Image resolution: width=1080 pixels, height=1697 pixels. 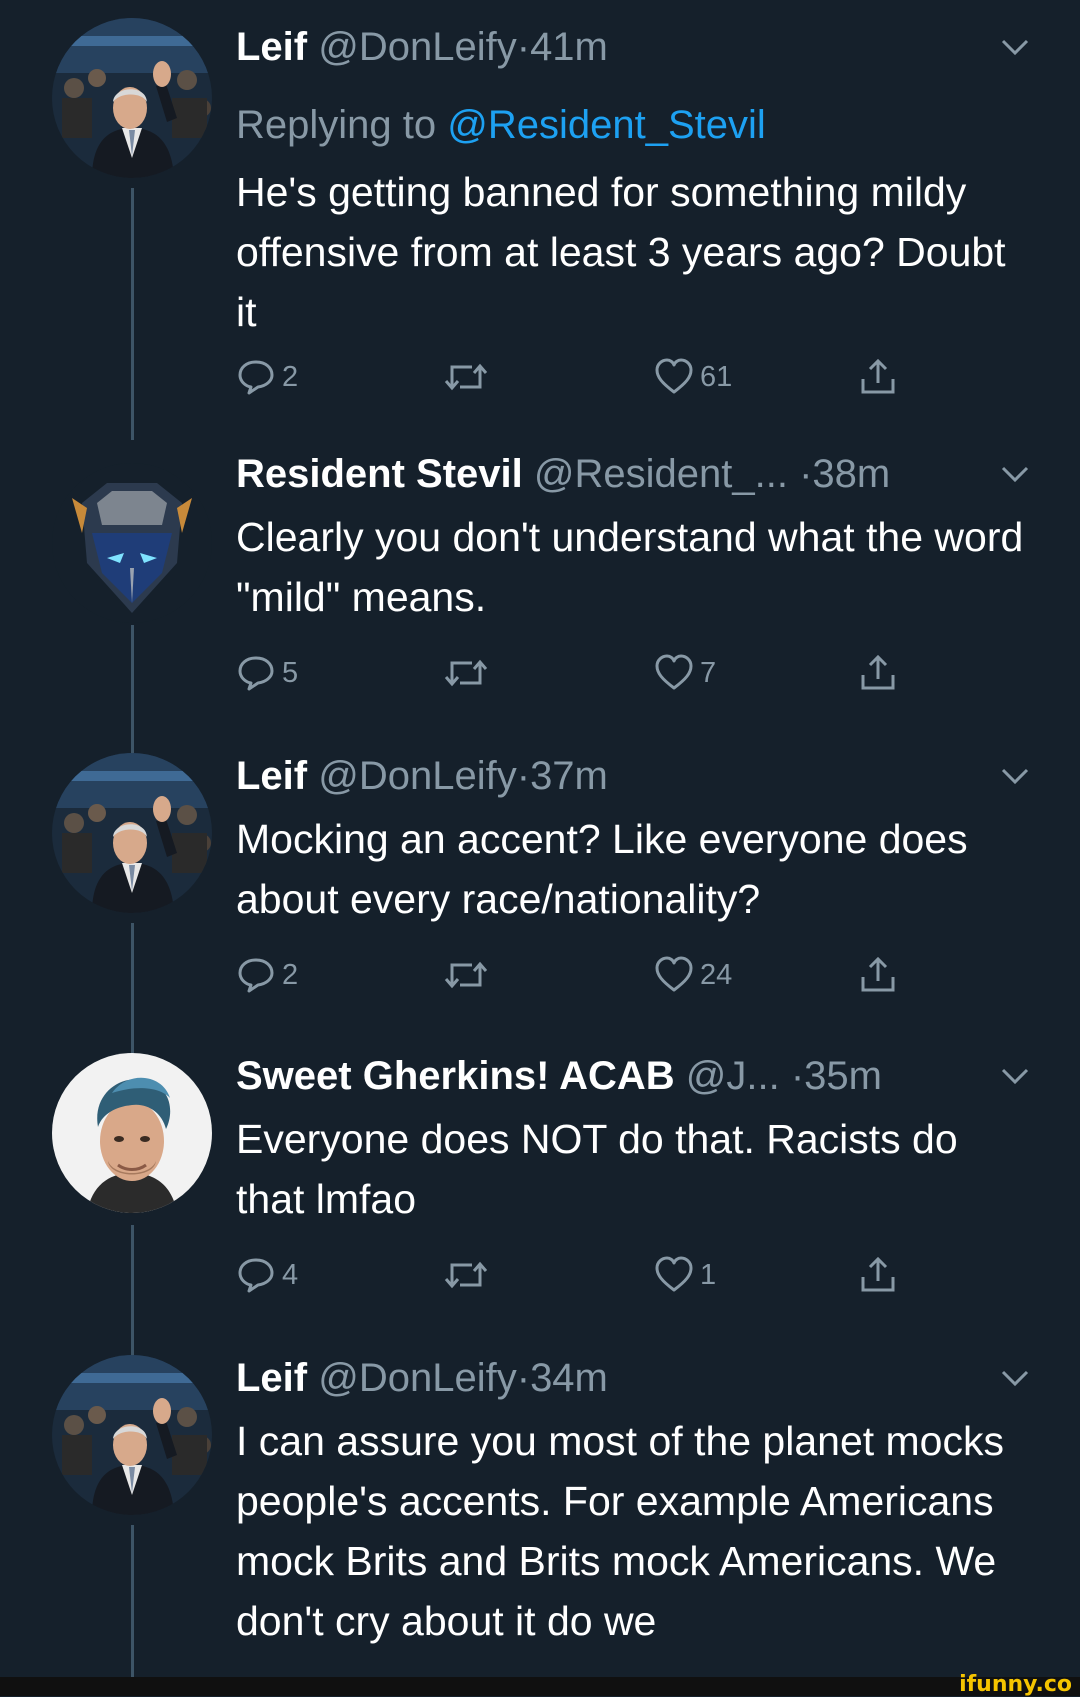 What do you see at coordinates (379, 474) in the screenshot?
I see `author-name: Resident Stevil` at bounding box center [379, 474].